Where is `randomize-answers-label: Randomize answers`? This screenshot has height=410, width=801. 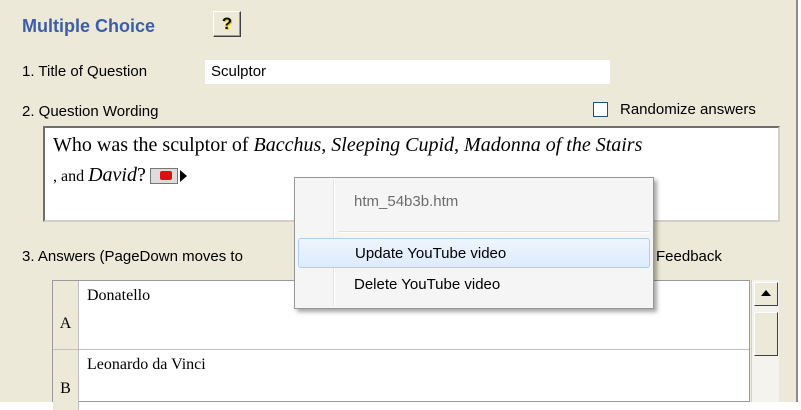 randomize-answers-label: Randomize answers is located at coordinates (688, 109).